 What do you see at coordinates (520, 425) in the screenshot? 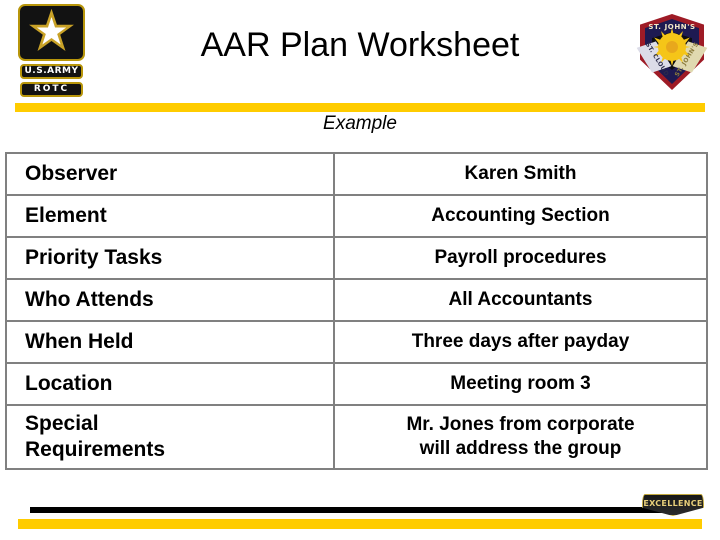
I see `row-value-line-1: Mr. Jones from corporate` at bounding box center [520, 425].